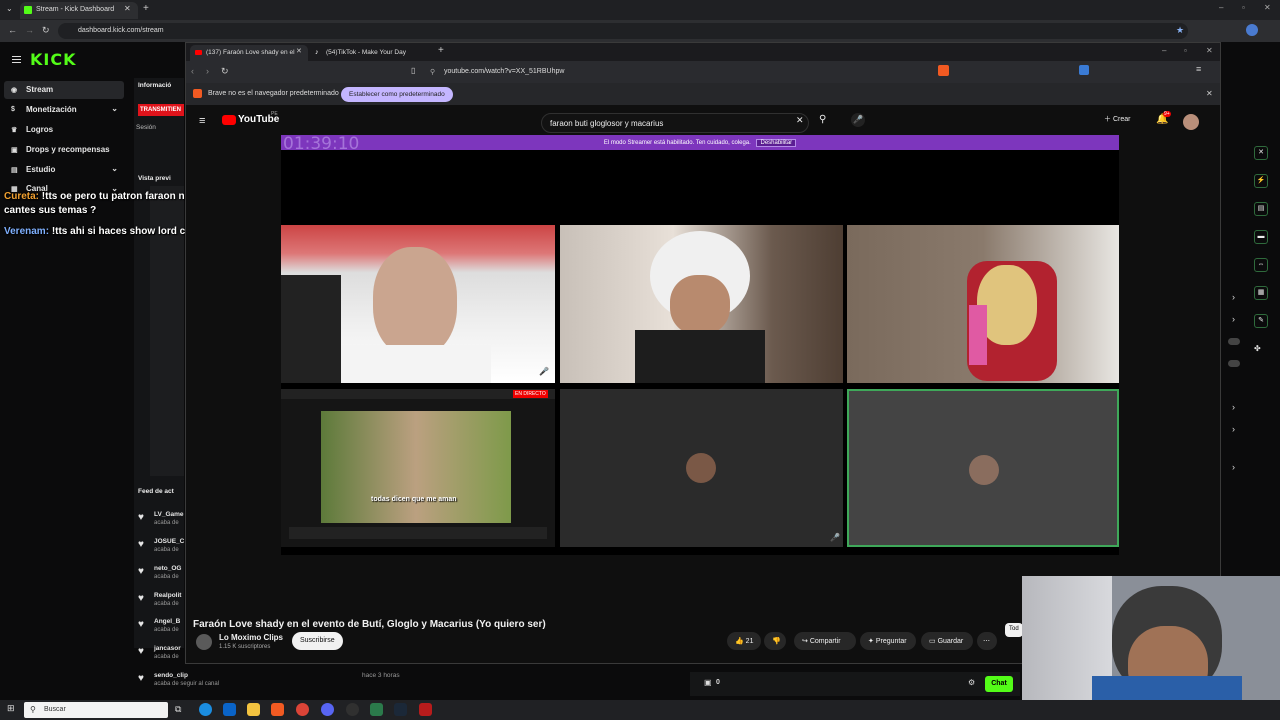  What do you see at coordinates (9, 8) in the screenshot?
I see `tab-list-button: ⌄` at bounding box center [9, 8].